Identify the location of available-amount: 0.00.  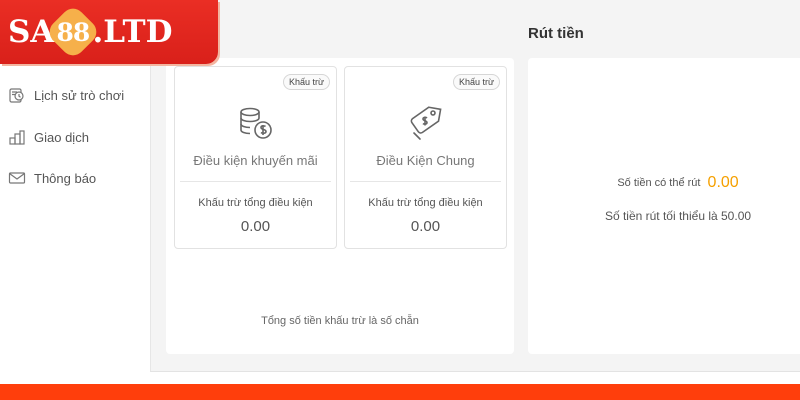
(723, 182).